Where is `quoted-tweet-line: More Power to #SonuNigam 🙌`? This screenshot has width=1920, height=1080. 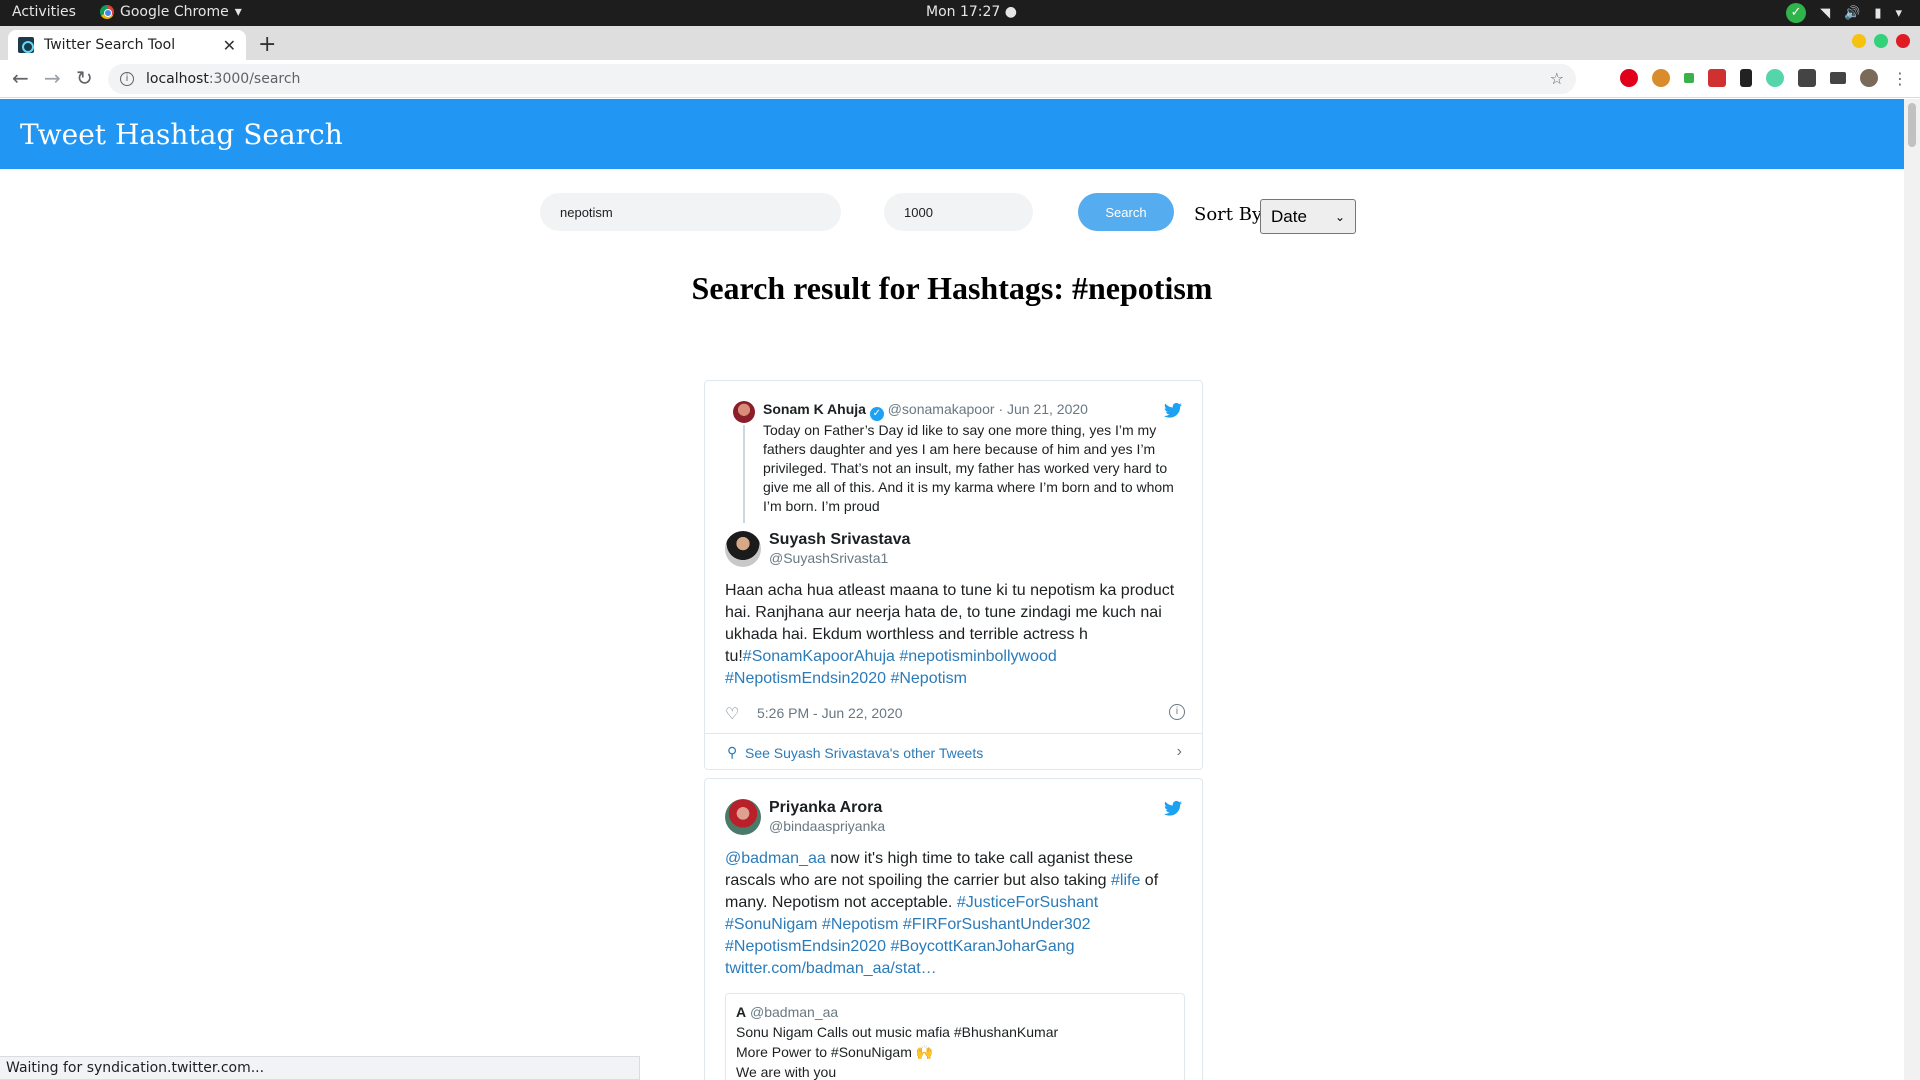
quoted-tweet-line: More Power to #SonuNigam 🙌 is located at coordinates (835, 1052).